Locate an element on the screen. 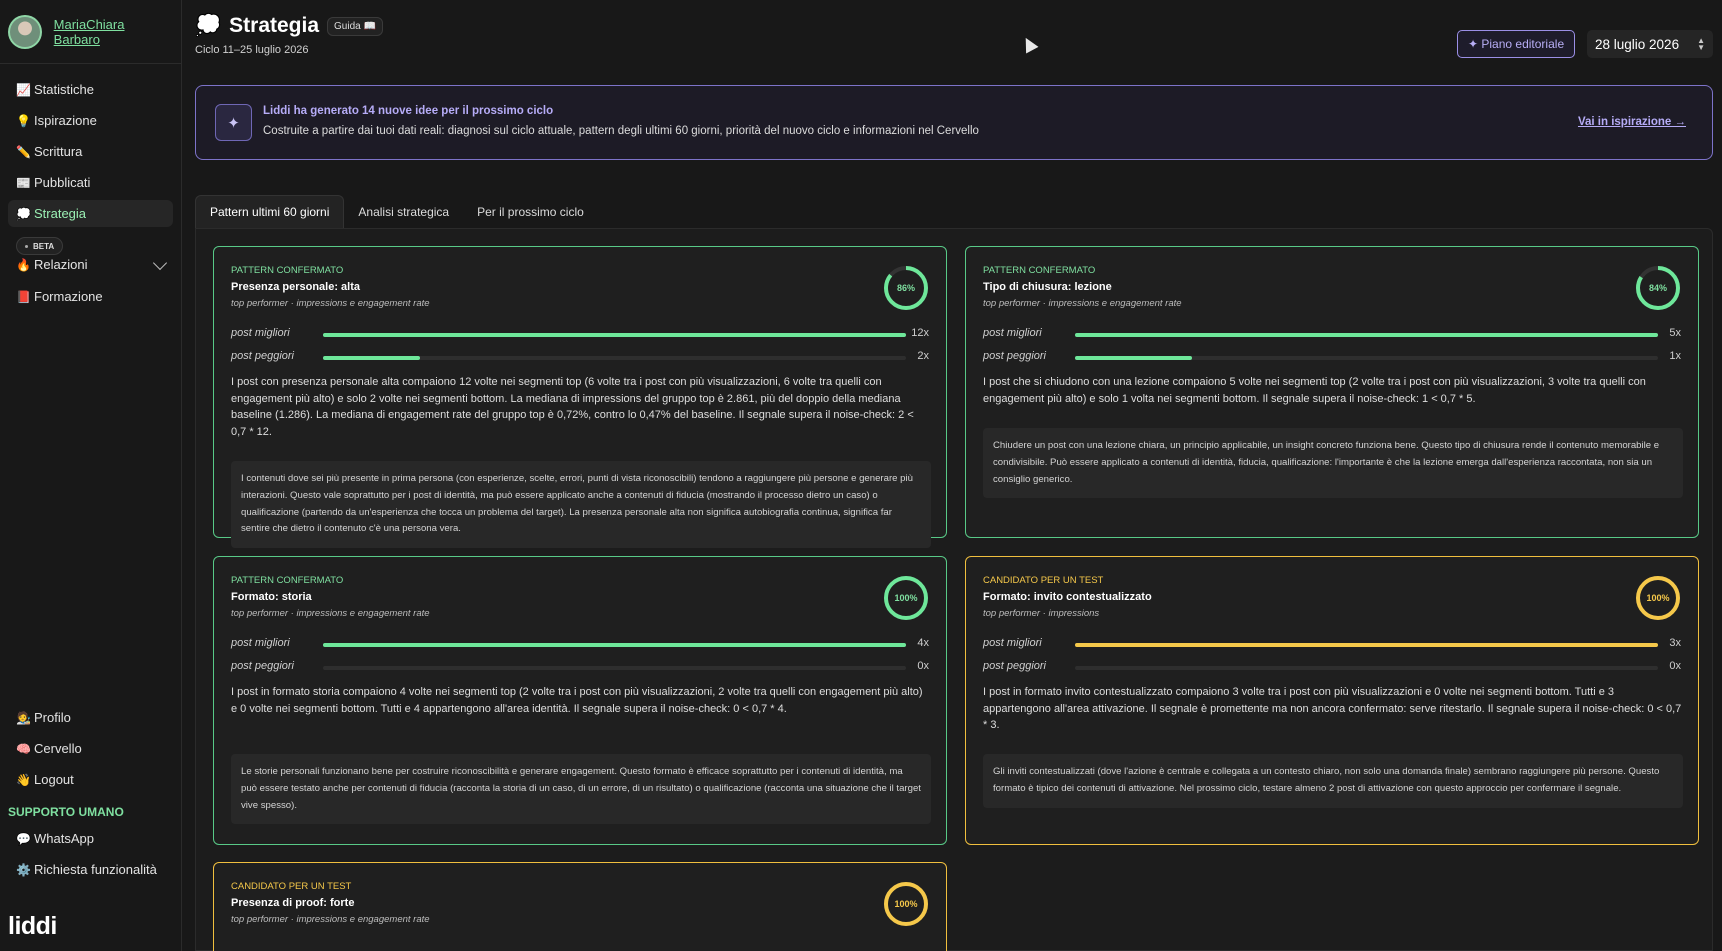 The image size is (1722, 951). nav-item-statistiche: 📈 Statistiche is located at coordinates (90, 89).